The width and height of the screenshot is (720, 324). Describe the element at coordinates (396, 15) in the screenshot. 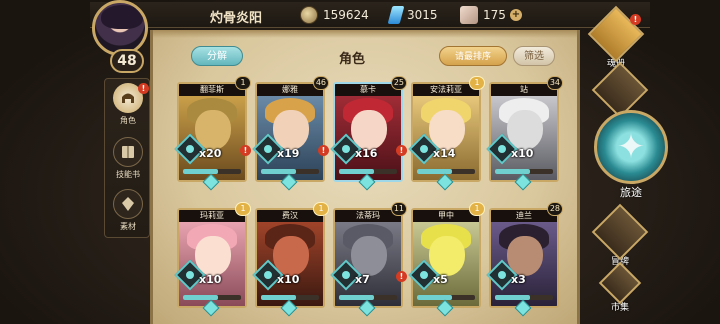

I see `crystal-icon` at that location.